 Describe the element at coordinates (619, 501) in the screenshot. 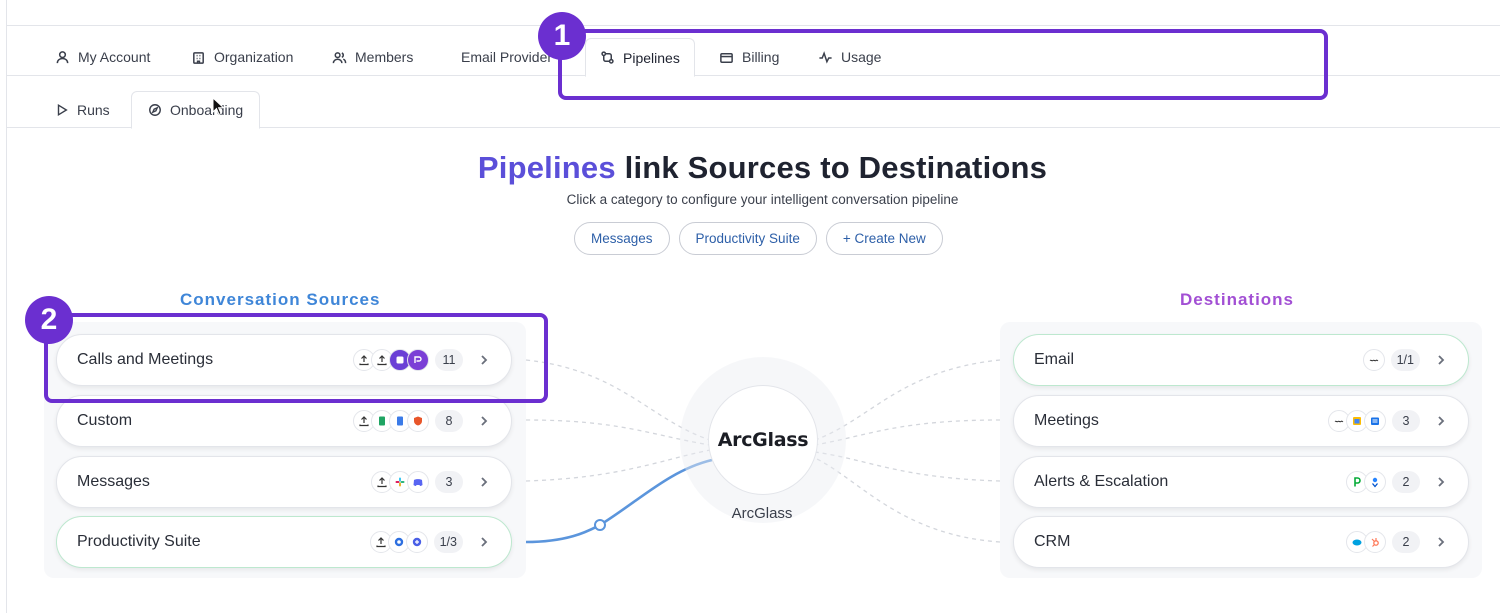

I see `connector-productivity-active` at that location.